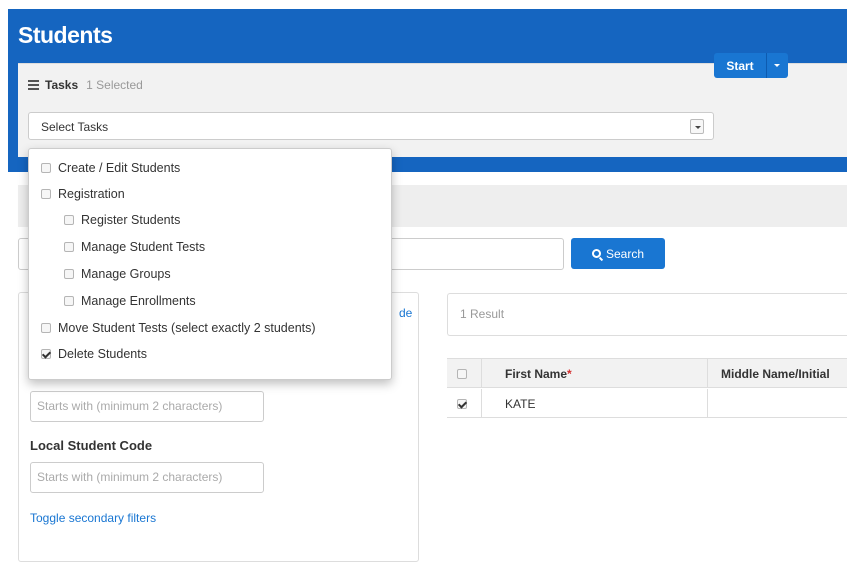  I want to click on task-manage-enrollments: Manage Enrollments, so click(130, 301).